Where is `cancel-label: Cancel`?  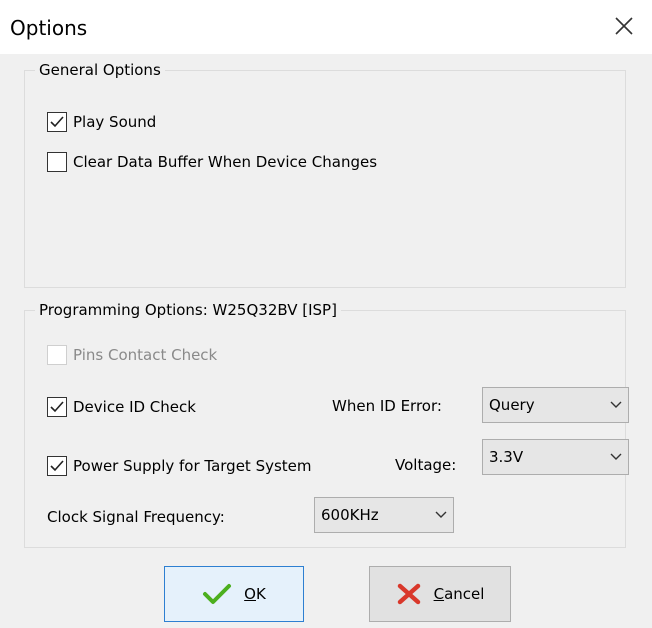 cancel-label: Cancel is located at coordinates (459, 594).